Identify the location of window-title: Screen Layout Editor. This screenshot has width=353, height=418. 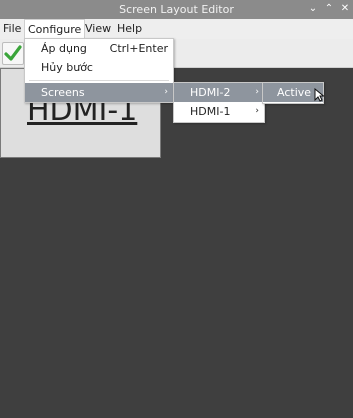
(176, 9).